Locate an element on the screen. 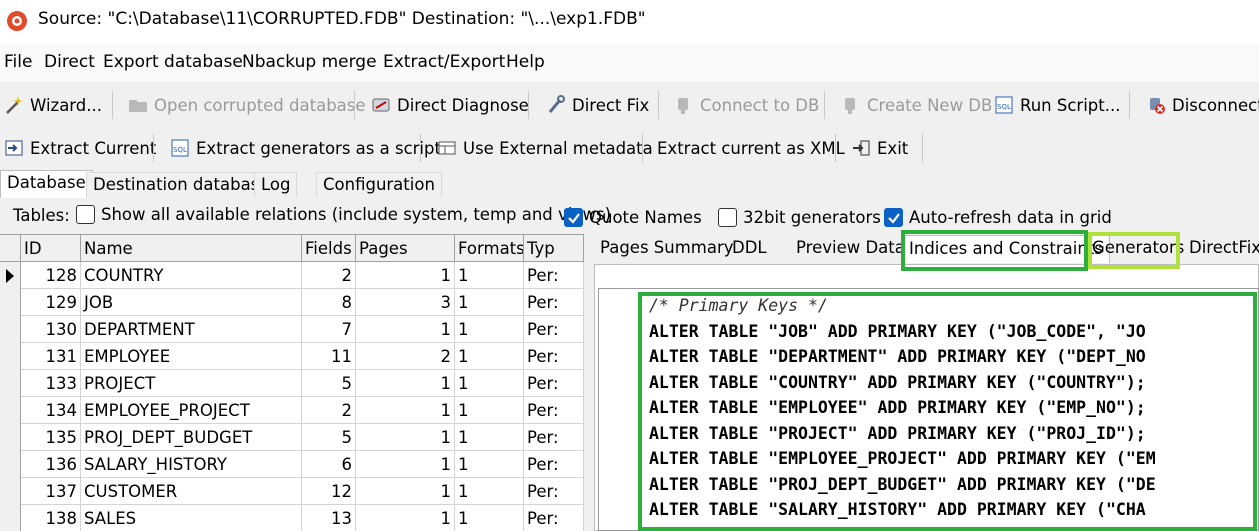  direct-fix-button: Direct Fix is located at coordinates (597, 105).